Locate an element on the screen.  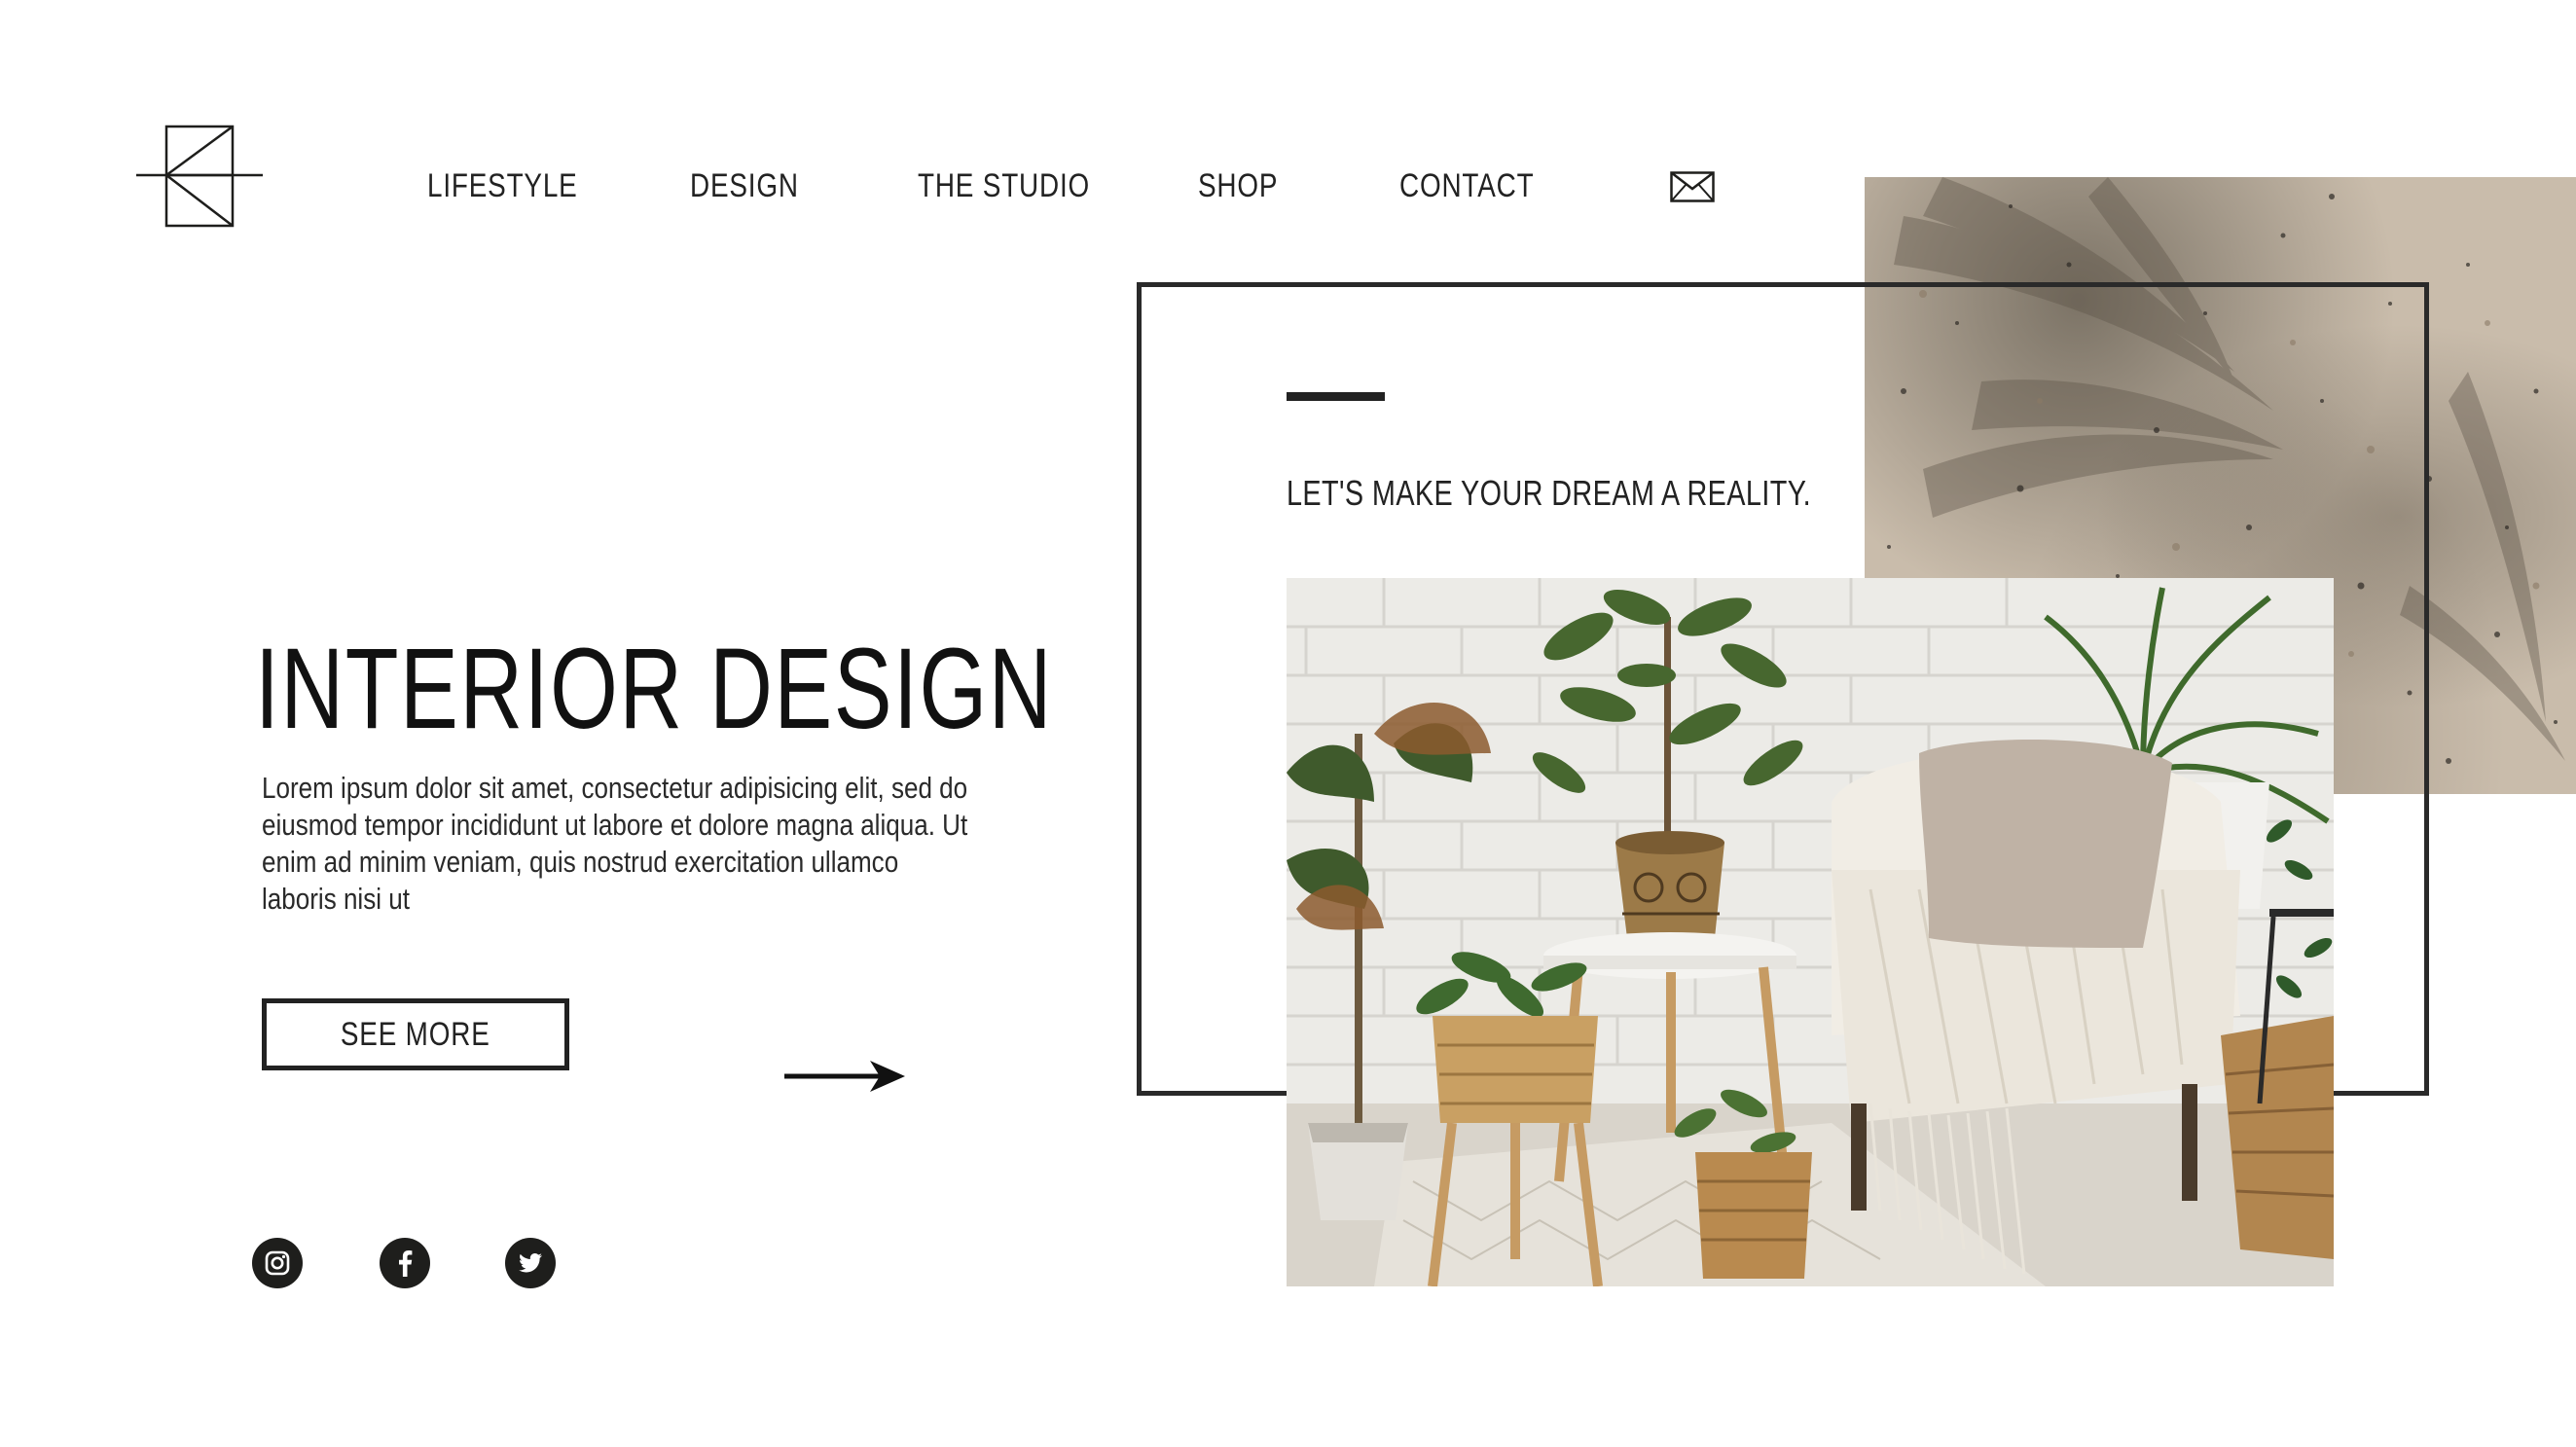
see-more-button: SEE MORE is located at coordinates (415, 1034).